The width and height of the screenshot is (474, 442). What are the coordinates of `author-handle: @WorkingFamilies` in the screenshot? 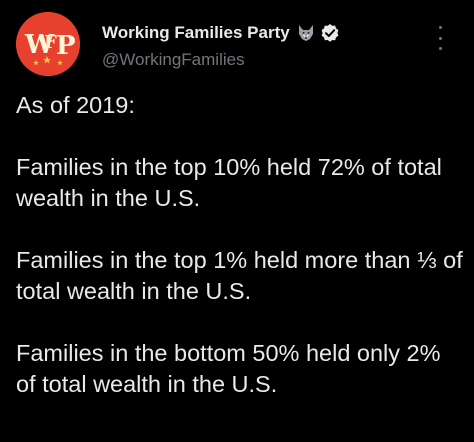 It's located at (221, 60).